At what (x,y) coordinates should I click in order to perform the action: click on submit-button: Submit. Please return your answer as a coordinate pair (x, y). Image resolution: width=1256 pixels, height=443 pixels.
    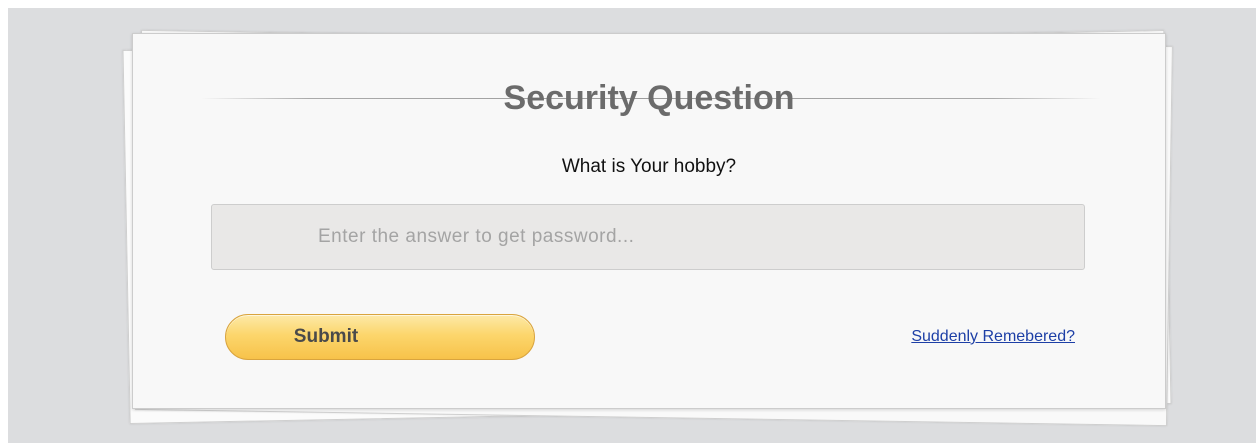
    Looking at the image, I should click on (380, 337).